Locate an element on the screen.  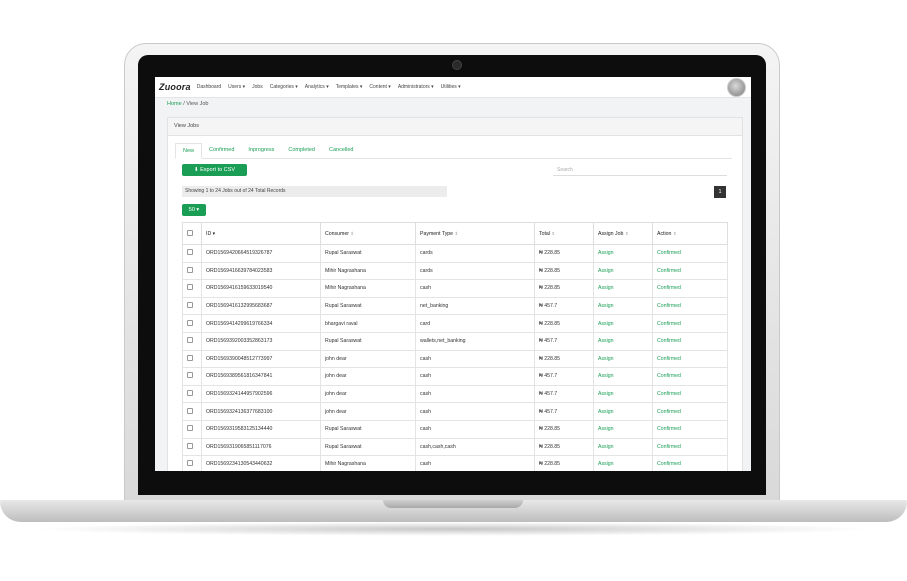
brand-logo: Zuoora is located at coordinates (175, 87).